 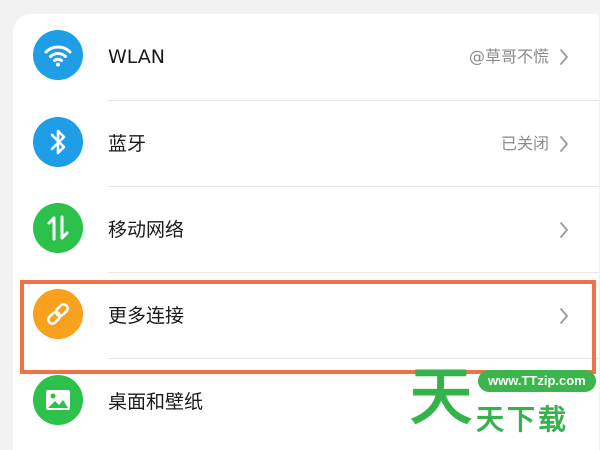 I want to click on settings-item-value: @草哥不慌, so click(x=508, y=56).